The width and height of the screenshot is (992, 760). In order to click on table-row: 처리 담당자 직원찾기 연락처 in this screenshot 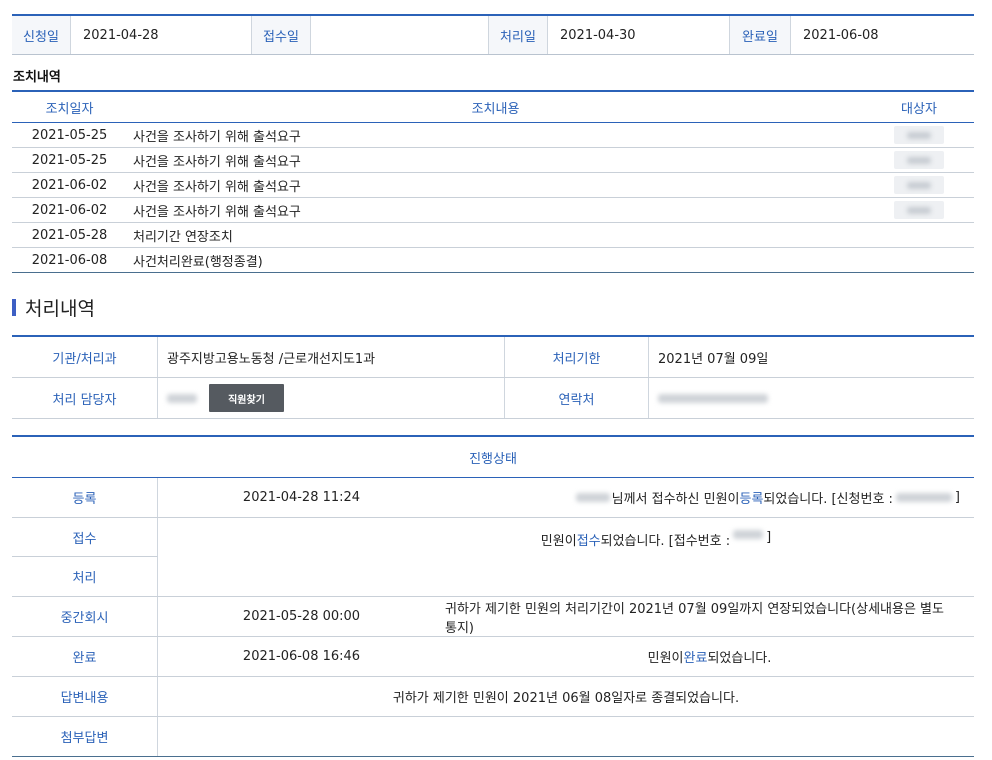, I will do `click(493, 398)`.